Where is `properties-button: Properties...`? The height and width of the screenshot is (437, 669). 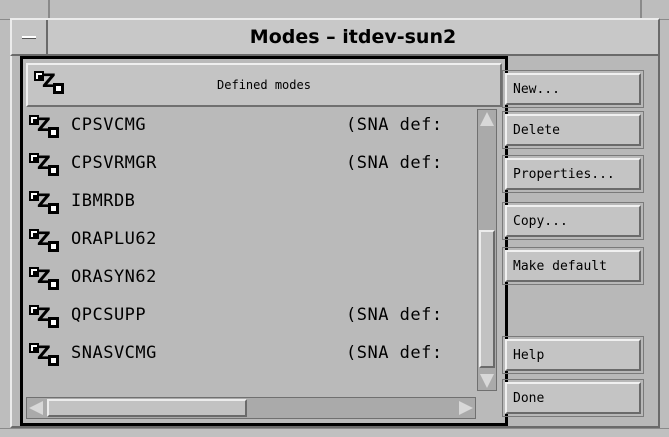 properties-button: Properties... is located at coordinates (573, 174).